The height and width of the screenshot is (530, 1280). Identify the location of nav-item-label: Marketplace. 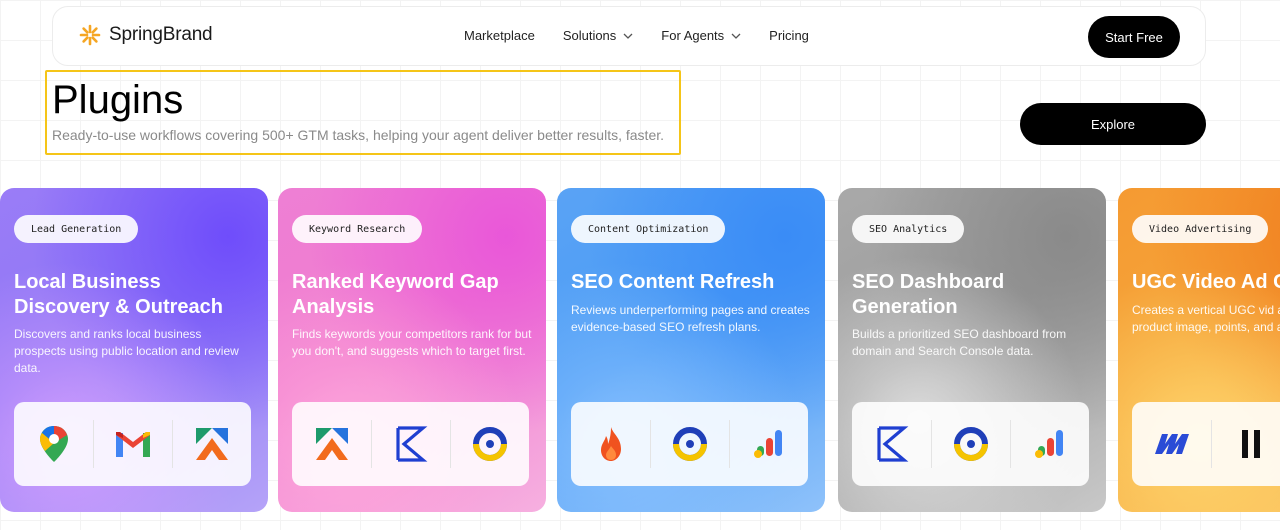
(499, 35).